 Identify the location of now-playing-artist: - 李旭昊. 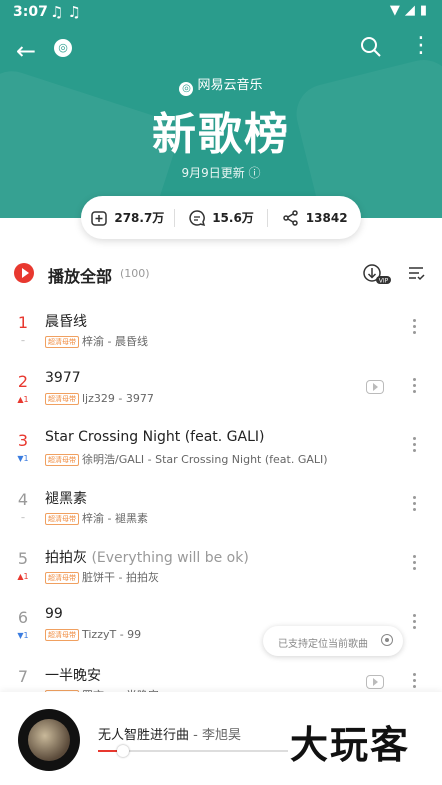
(217, 735).